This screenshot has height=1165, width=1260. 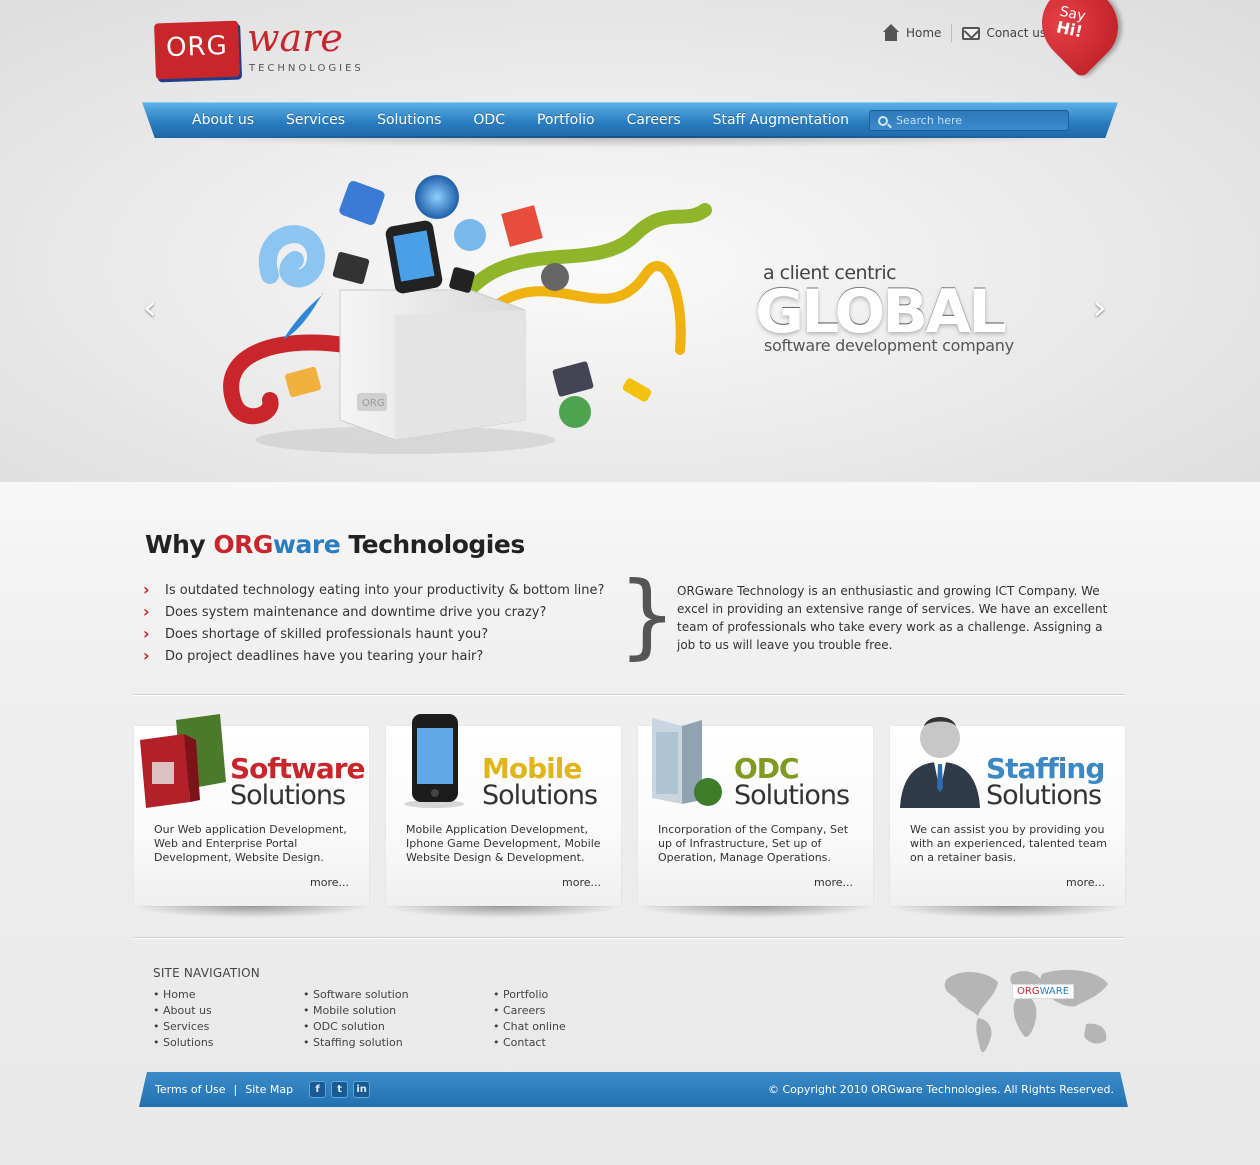 I want to click on top-links: Home Conact us, so click(x=964, y=33).